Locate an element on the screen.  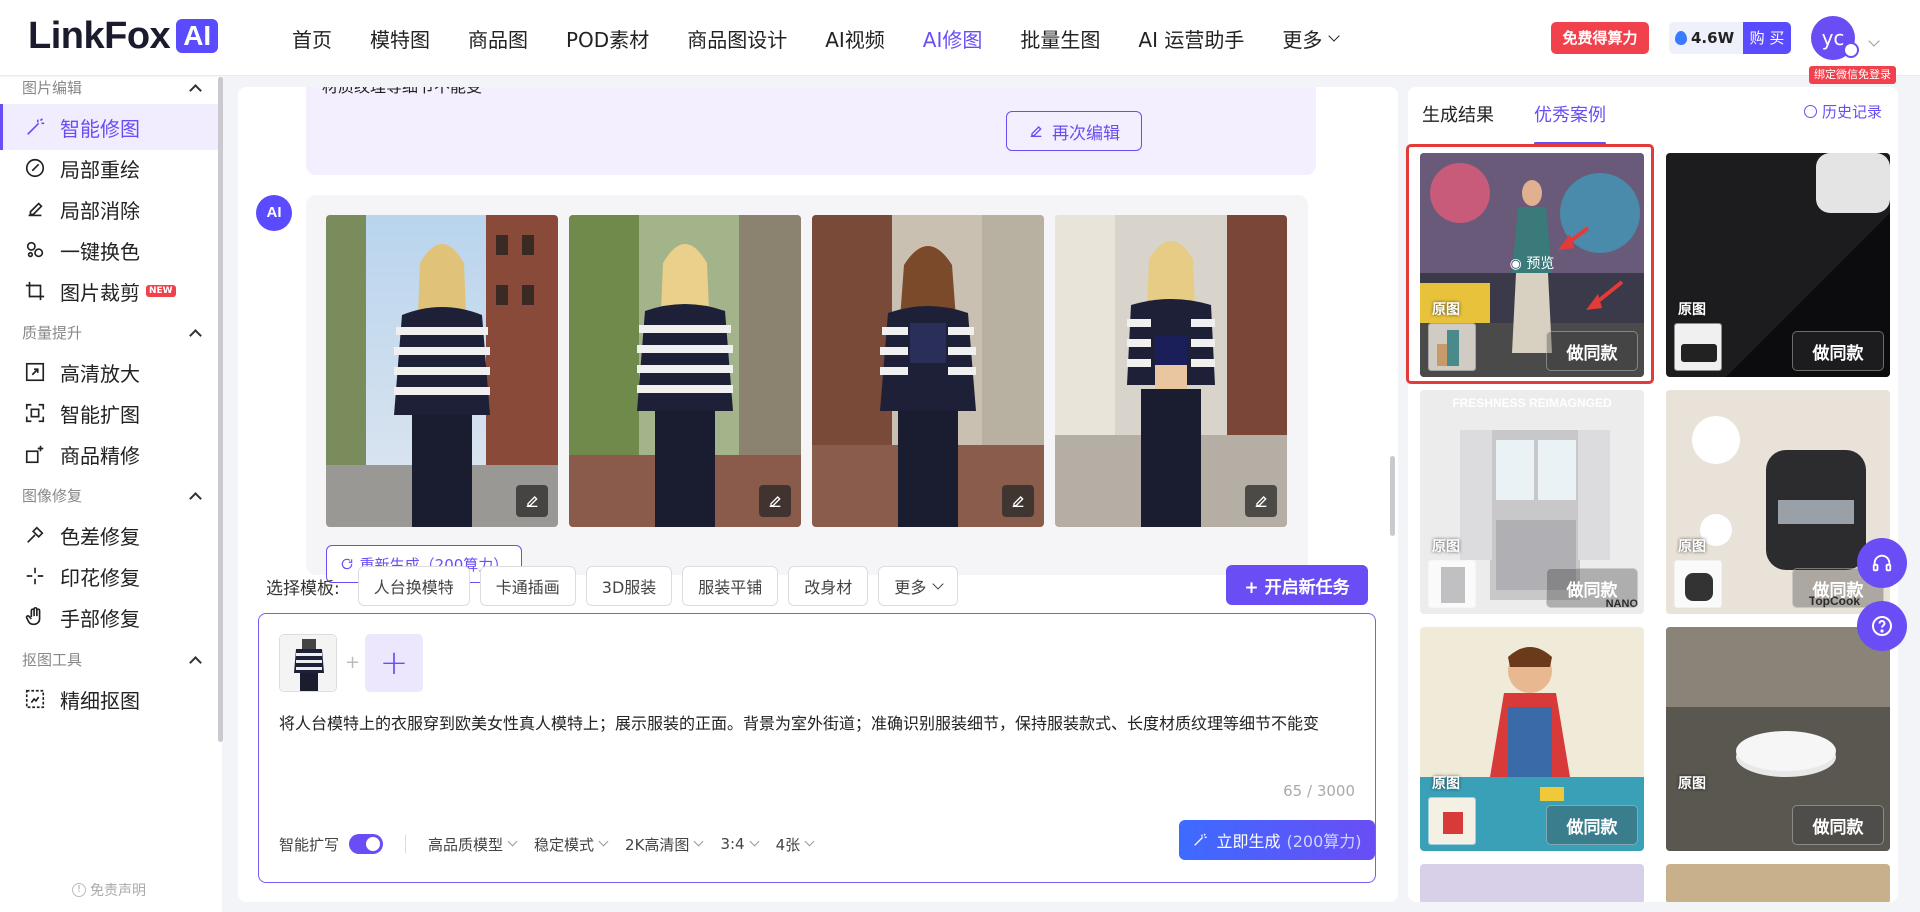
hand-icon is located at coordinates (35, 617).